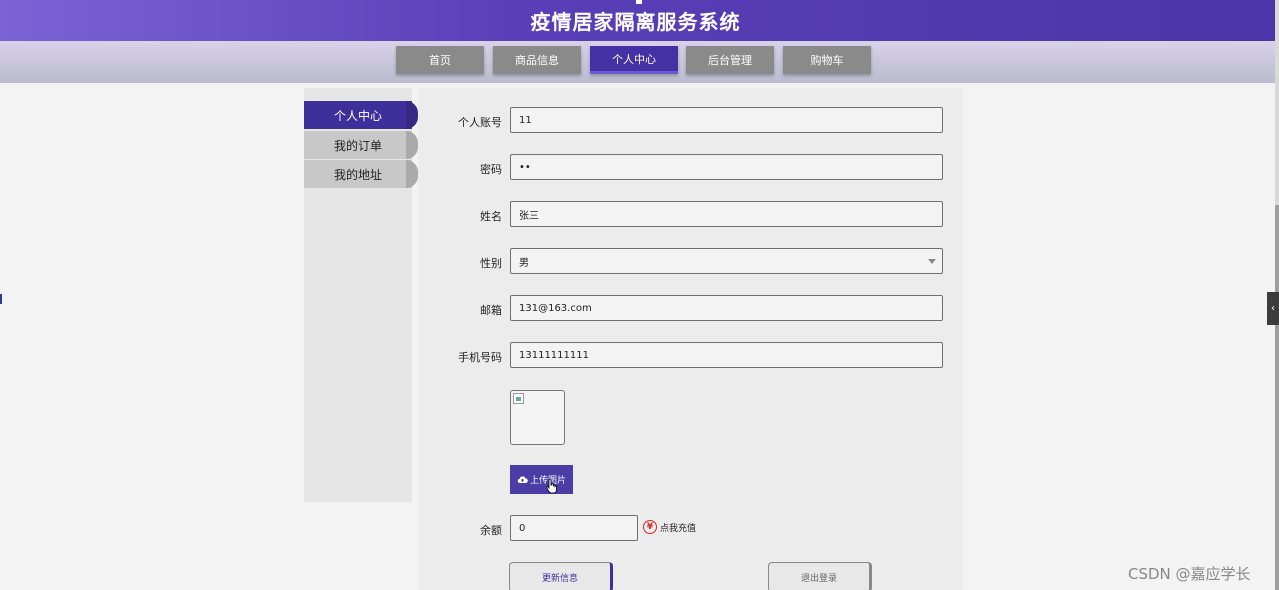 The height and width of the screenshot is (590, 1279). What do you see at coordinates (537, 60) in the screenshot?
I see `tab-products: 商品信息` at bounding box center [537, 60].